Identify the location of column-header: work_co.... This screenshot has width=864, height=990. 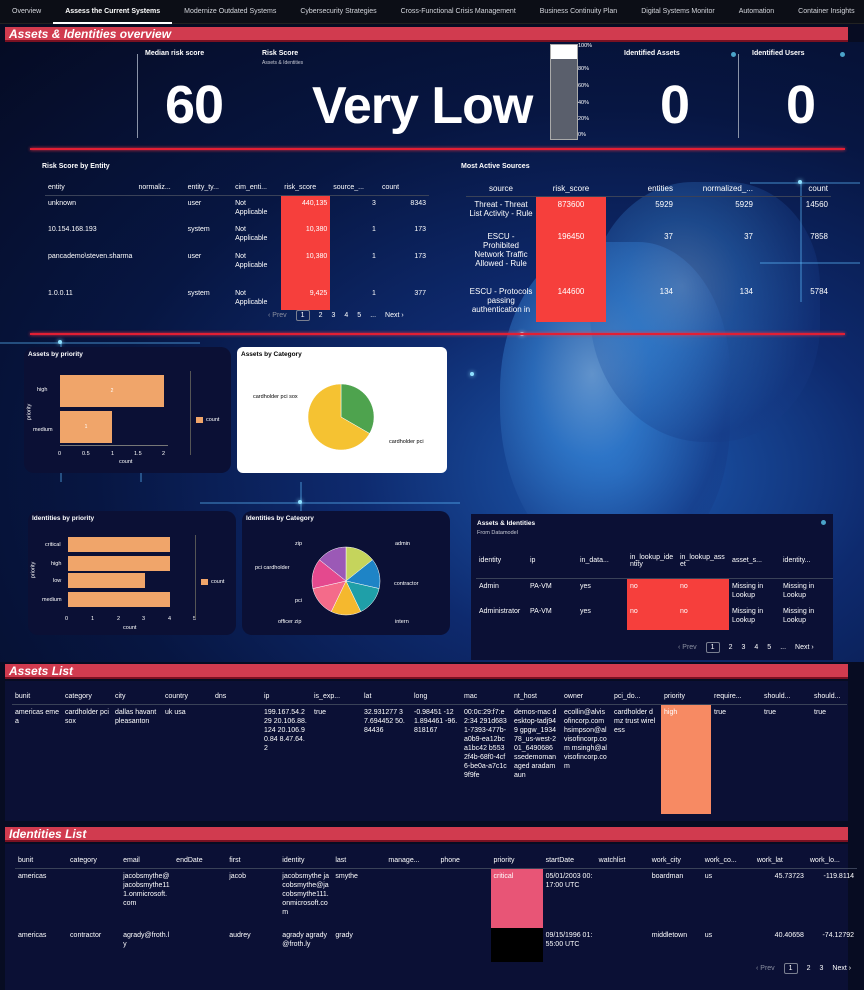
(727, 861).